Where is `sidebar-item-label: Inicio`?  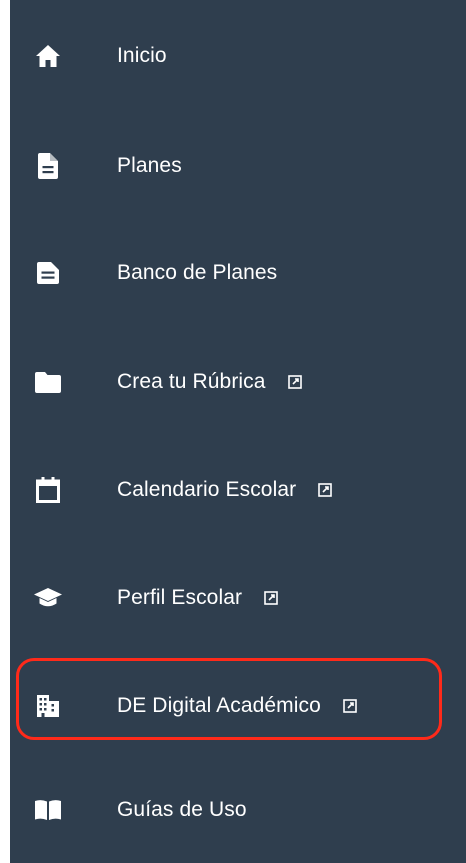 sidebar-item-label: Inicio is located at coordinates (142, 55).